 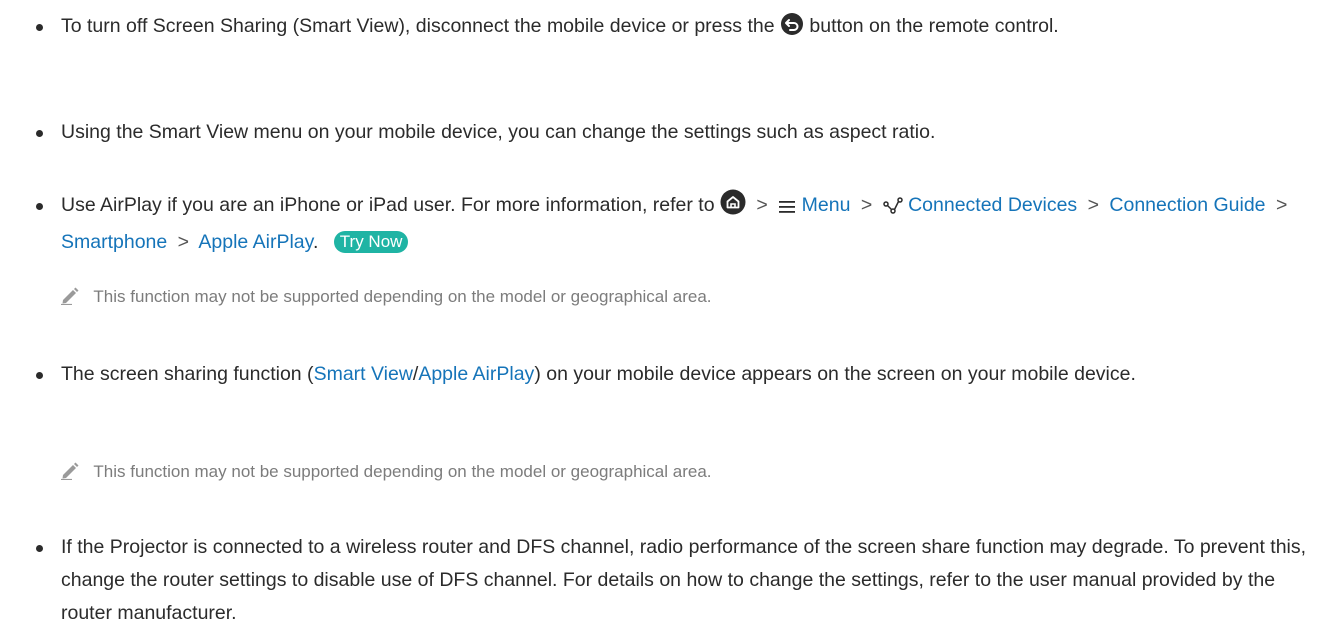 What do you see at coordinates (187, 374) in the screenshot?
I see `bullet-text: The screen sharing function (` at bounding box center [187, 374].